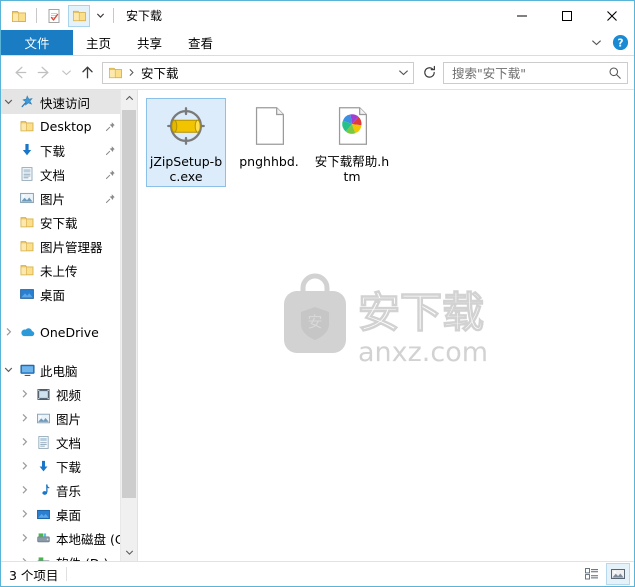 Image resolution: width=635 pixels, height=587 pixels. Describe the element at coordinates (79, 15) in the screenshot. I see `customize-folder-icon` at that location.